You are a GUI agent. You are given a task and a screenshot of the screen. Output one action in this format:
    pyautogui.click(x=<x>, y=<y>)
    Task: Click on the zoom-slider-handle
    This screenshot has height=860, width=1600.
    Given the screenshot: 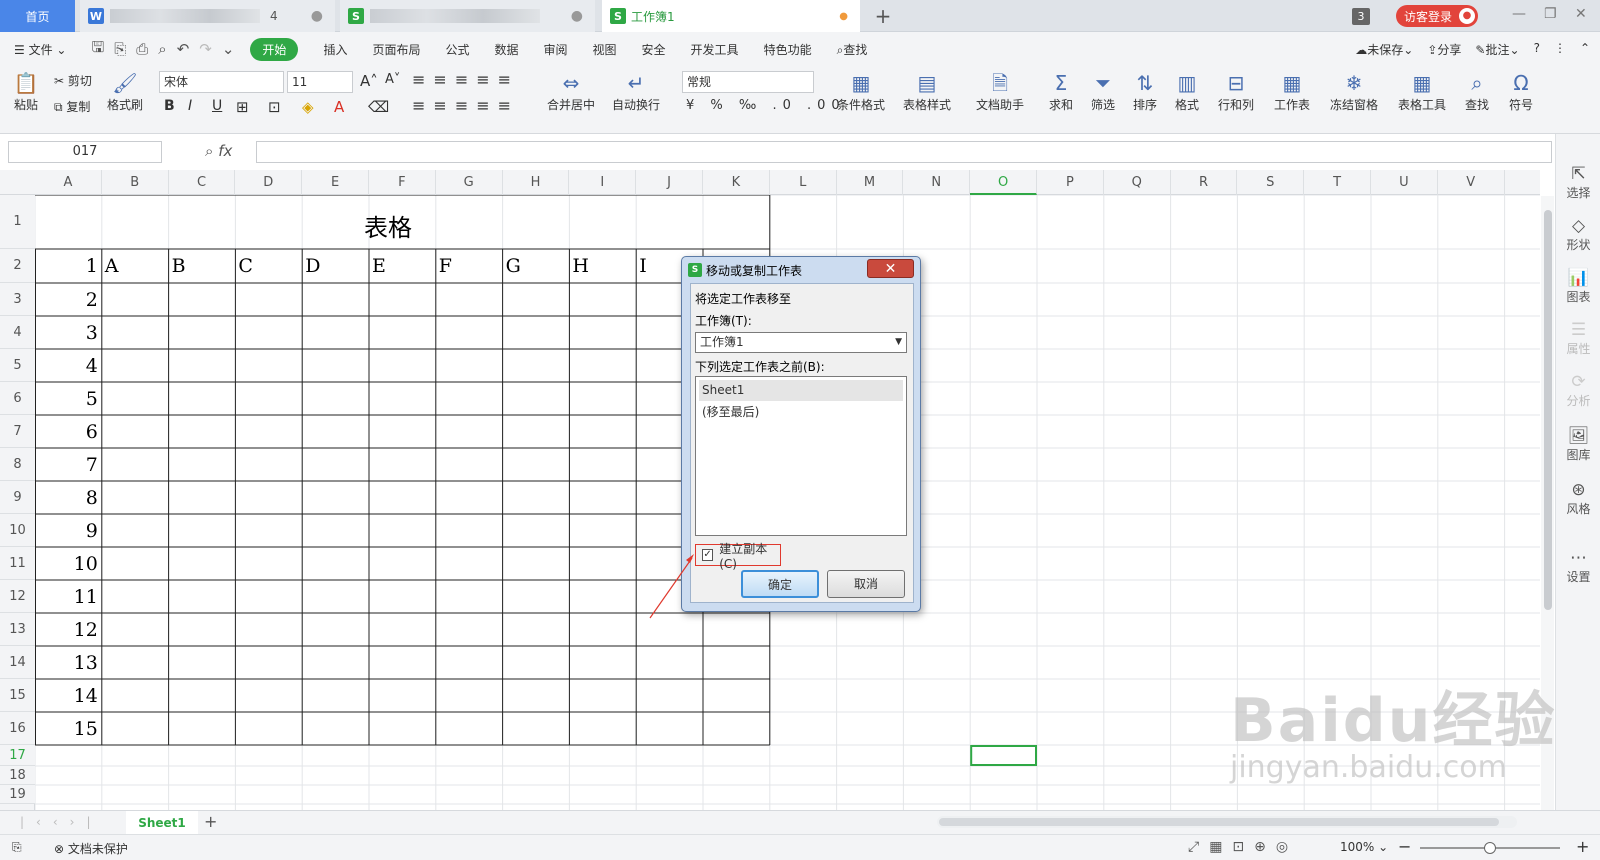 What is the action you would take?
    pyautogui.click(x=1490, y=848)
    